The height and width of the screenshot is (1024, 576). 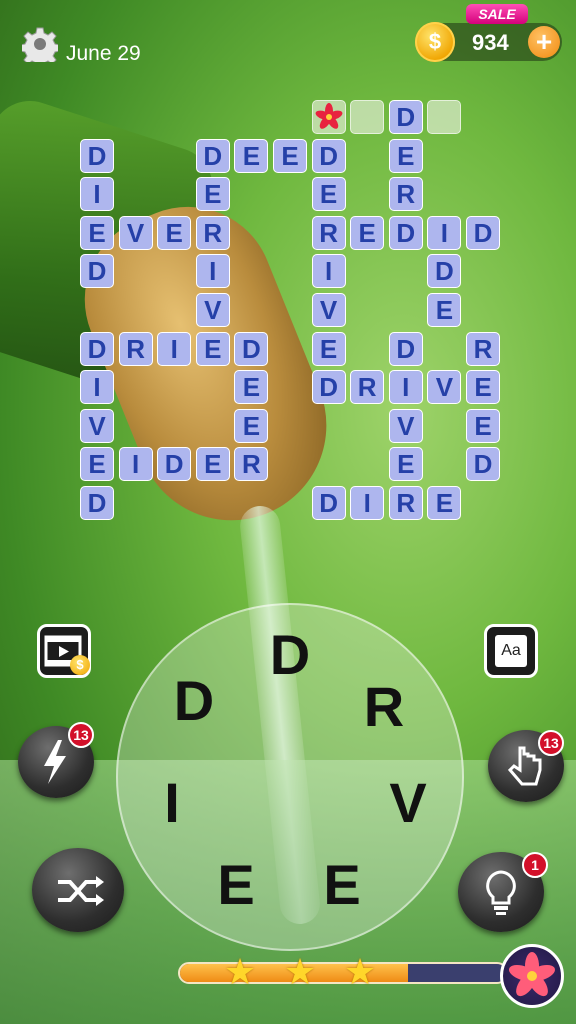 What do you see at coordinates (81, 735) in the screenshot?
I see `lightning-count-badge: 13` at bounding box center [81, 735].